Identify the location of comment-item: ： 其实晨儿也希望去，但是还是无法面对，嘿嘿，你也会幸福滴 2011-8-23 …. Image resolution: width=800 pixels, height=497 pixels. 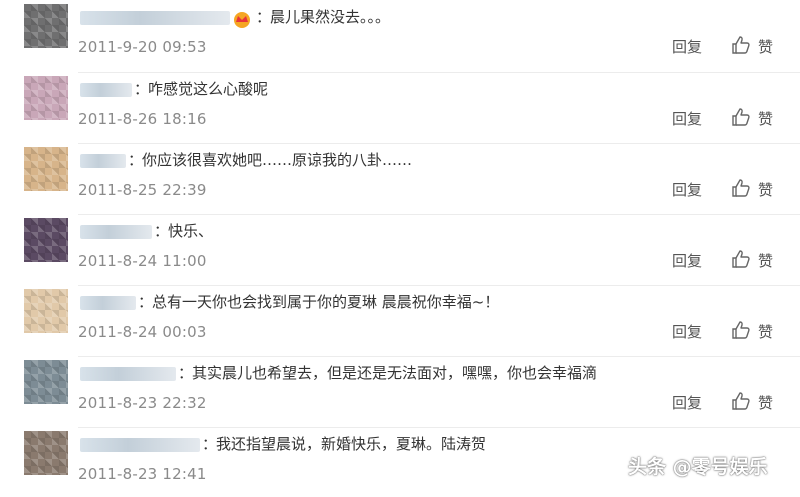
(400, 391).